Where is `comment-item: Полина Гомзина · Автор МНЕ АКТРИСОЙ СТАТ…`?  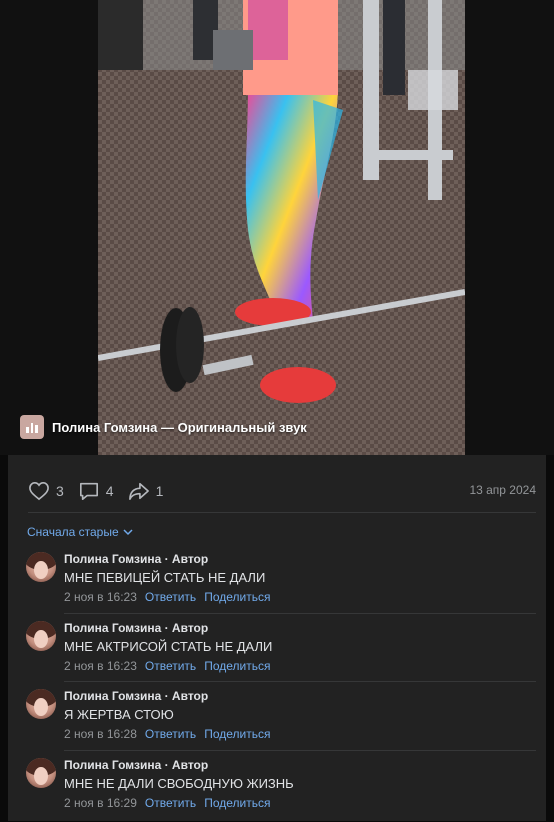
comment-item: Полина Гомзина · Автор МНЕ АКТРИСОЙ СТАТ… is located at coordinates (281, 651).